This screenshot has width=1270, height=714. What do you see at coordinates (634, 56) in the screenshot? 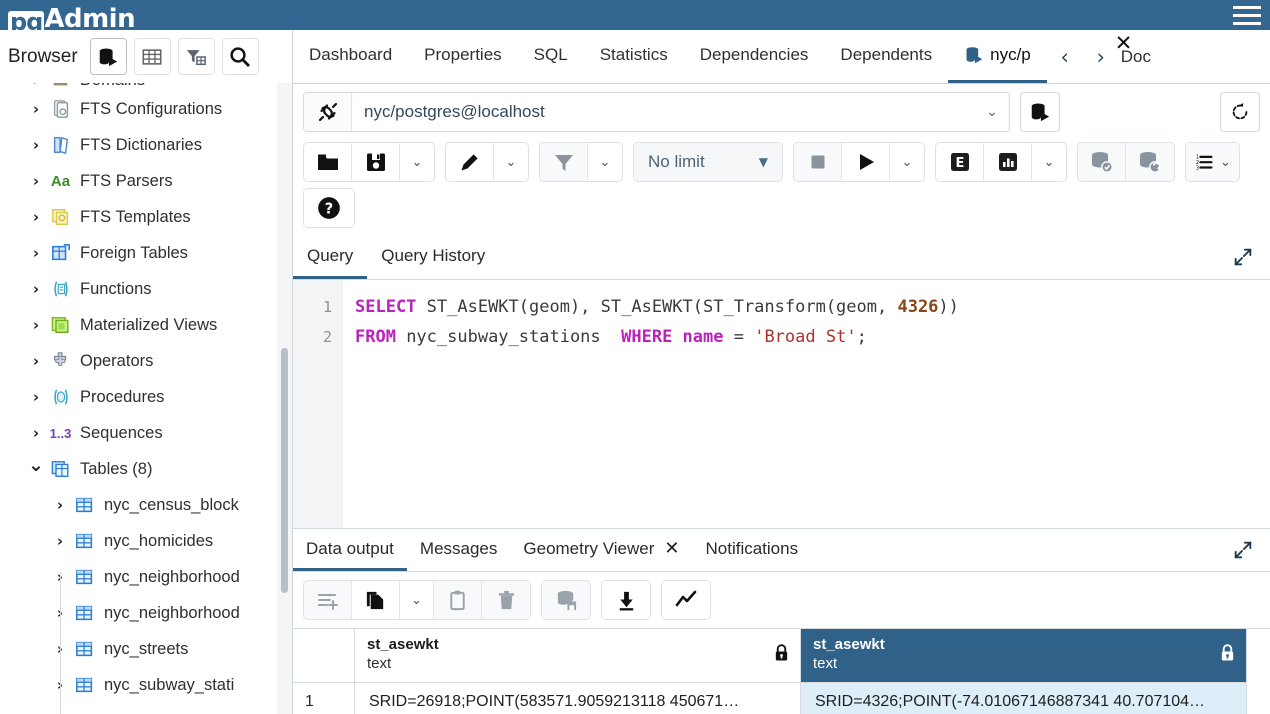
I see `tab-statistics: Statistics` at bounding box center [634, 56].